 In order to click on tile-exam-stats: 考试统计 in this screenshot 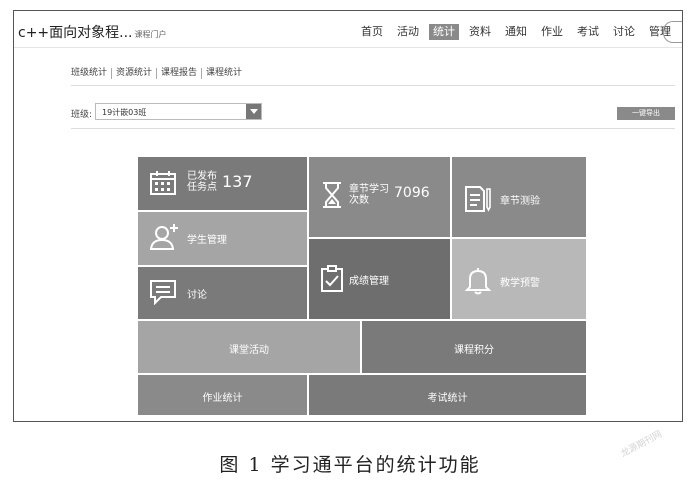, I will do `click(447, 395)`.